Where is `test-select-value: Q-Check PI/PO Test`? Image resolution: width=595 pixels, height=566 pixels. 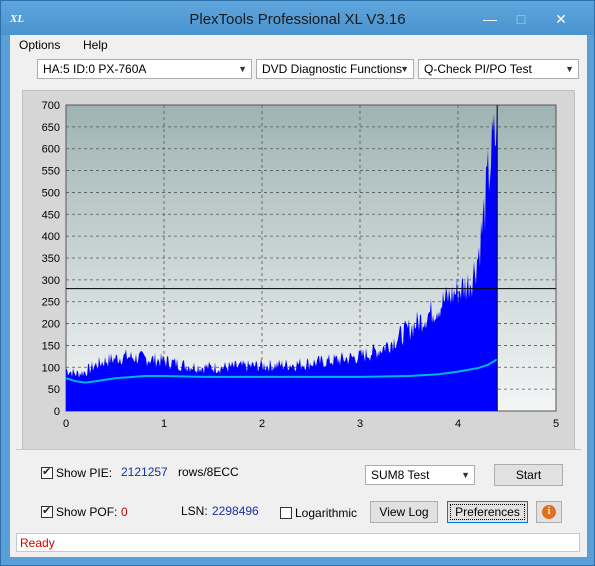
test-select-value: Q-Check PI/PO Test is located at coordinates (478, 69).